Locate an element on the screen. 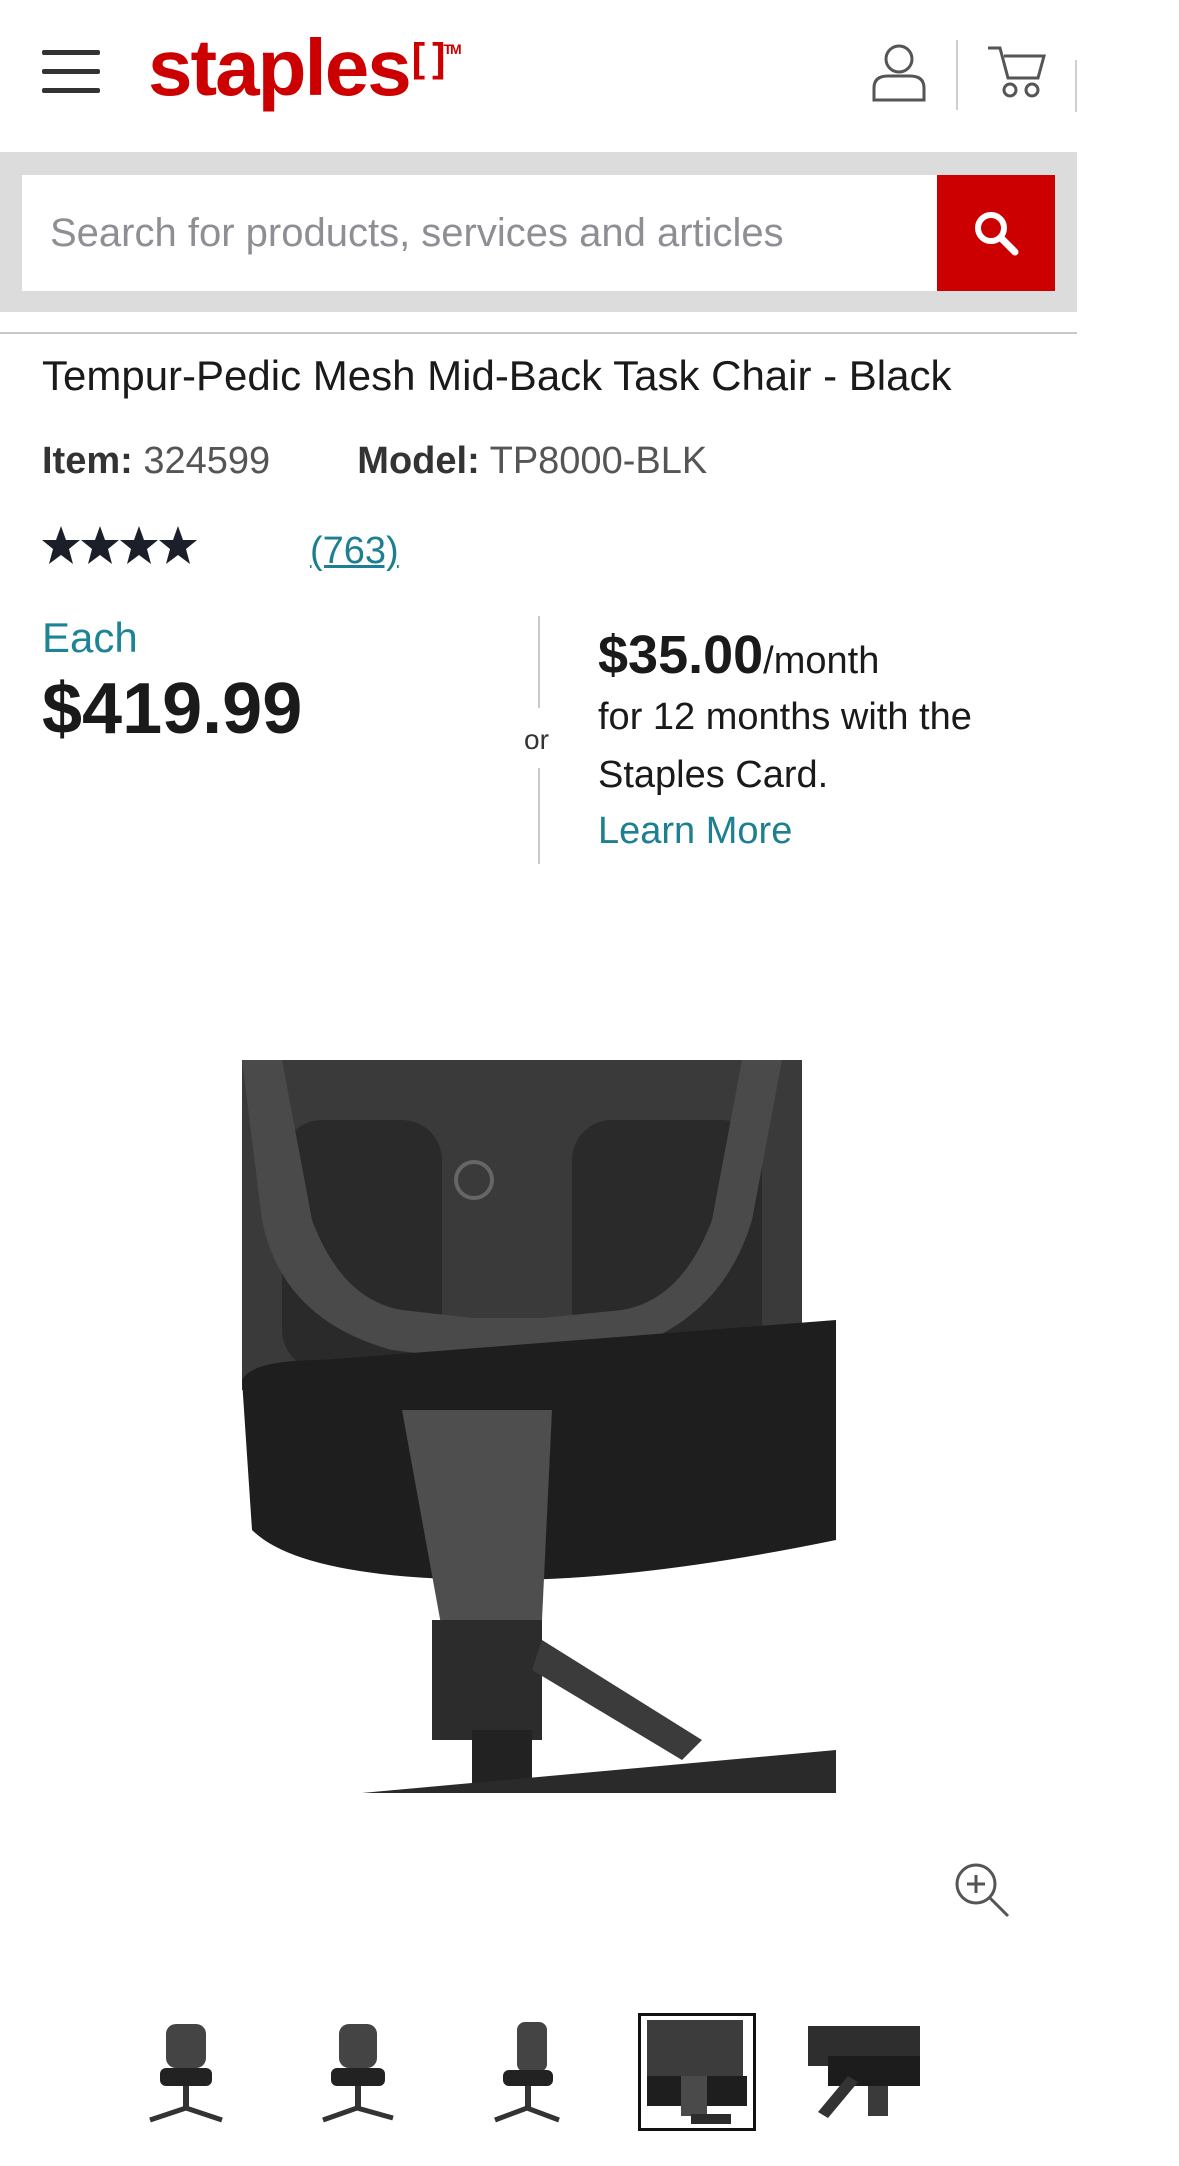 The image size is (1179, 2166). price-divider-bottom is located at coordinates (539, 816).